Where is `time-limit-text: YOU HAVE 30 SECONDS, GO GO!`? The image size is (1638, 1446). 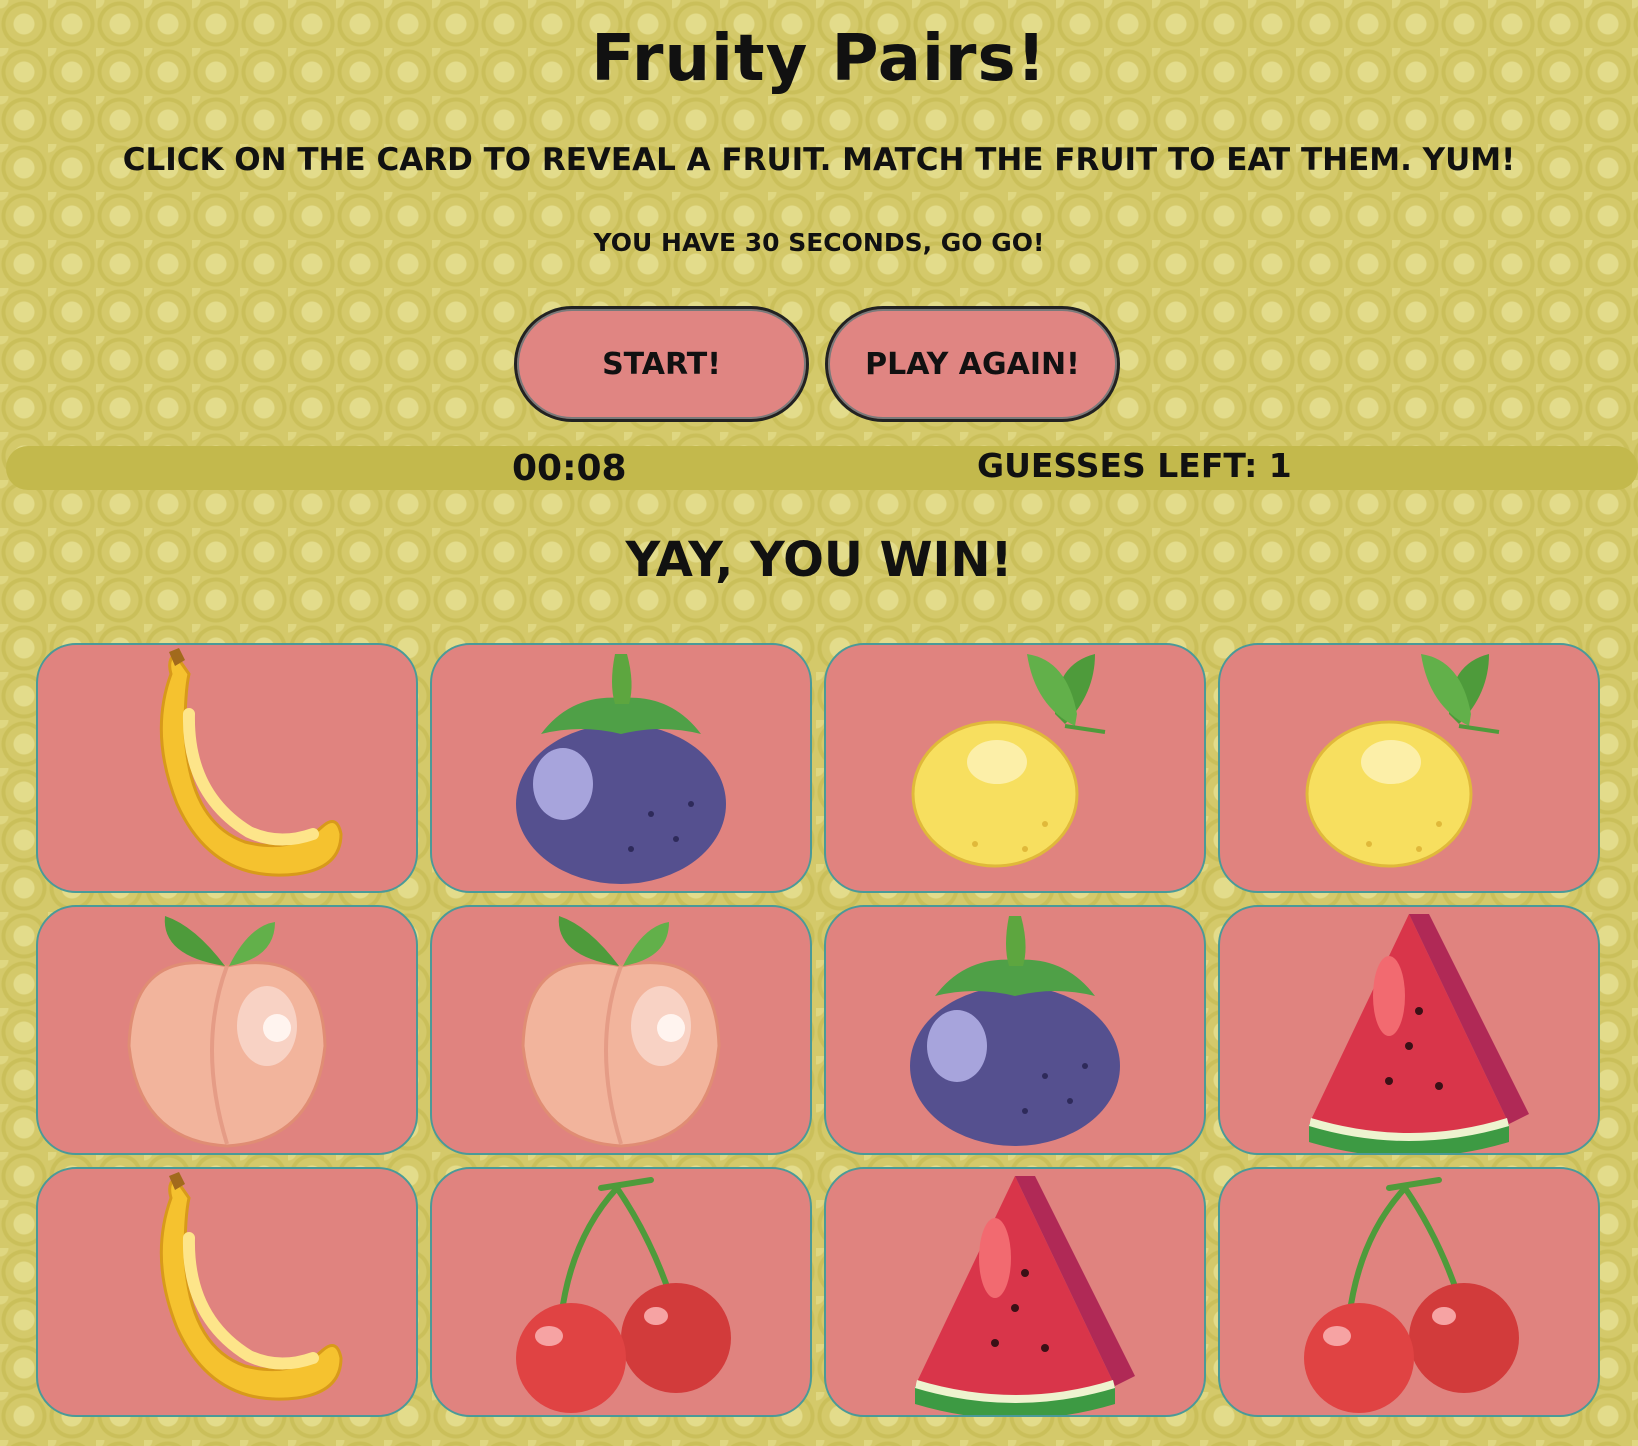
time-limit-text: YOU HAVE 30 SECONDS, GO GO! is located at coordinates (819, 242).